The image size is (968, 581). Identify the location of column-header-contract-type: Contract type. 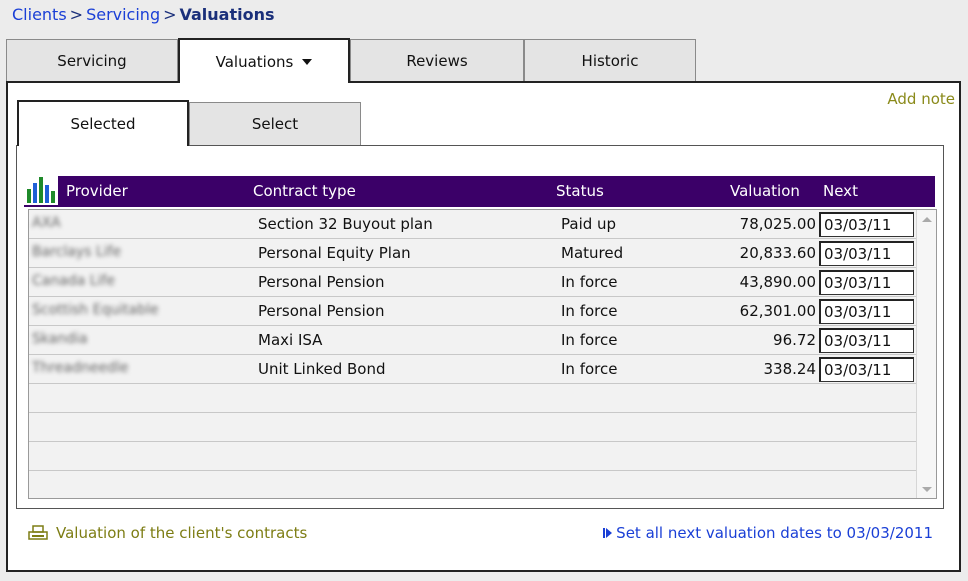
(304, 191).